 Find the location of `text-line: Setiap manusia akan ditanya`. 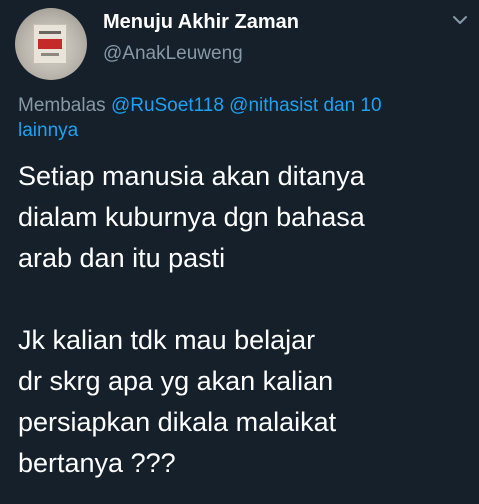

text-line: Setiap manusia akan ditanya is located at coordinates (191, 176).